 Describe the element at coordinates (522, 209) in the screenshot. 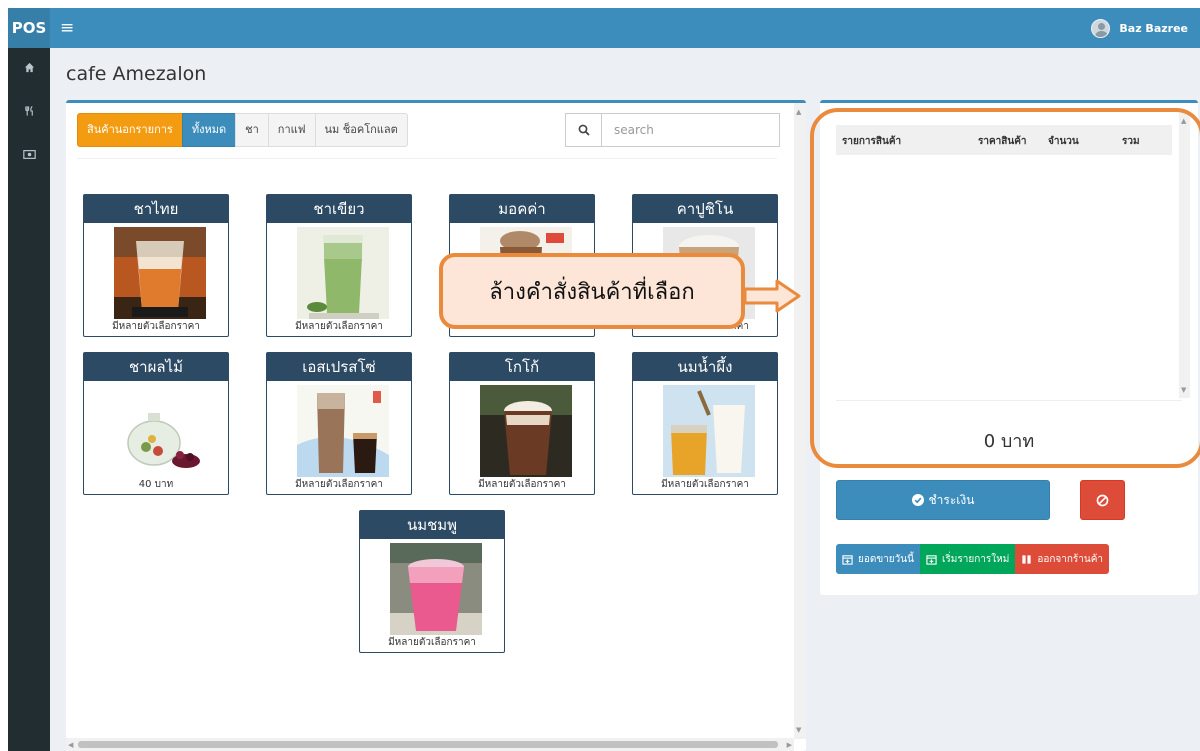

I see `product-name: มอคค่า` at that location.